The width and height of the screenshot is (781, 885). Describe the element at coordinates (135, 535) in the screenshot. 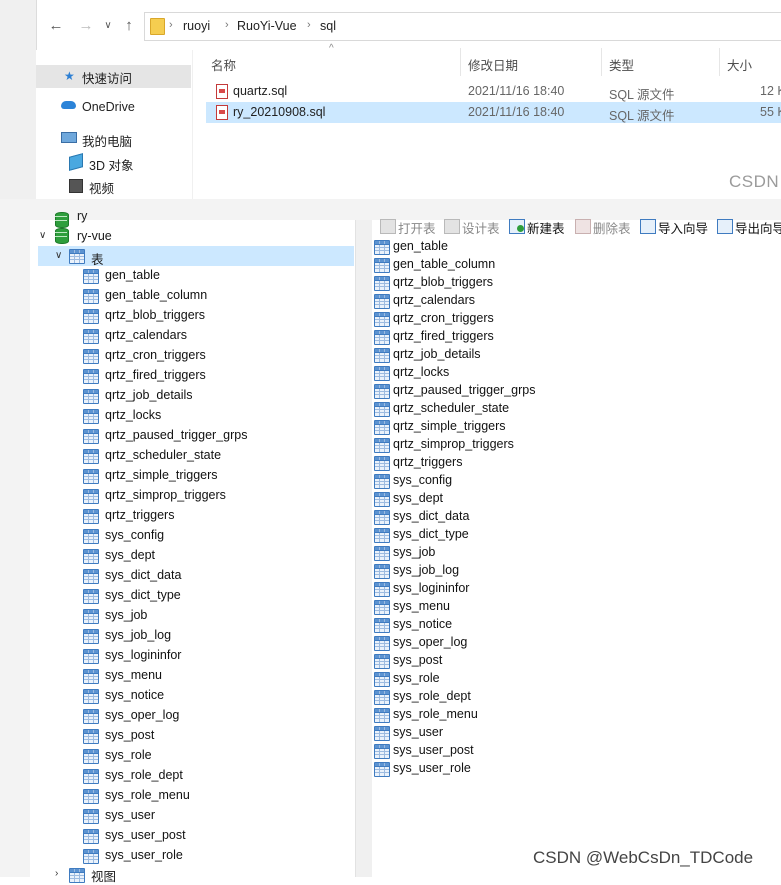

I see `tree-table-label: sys_config` at that location.